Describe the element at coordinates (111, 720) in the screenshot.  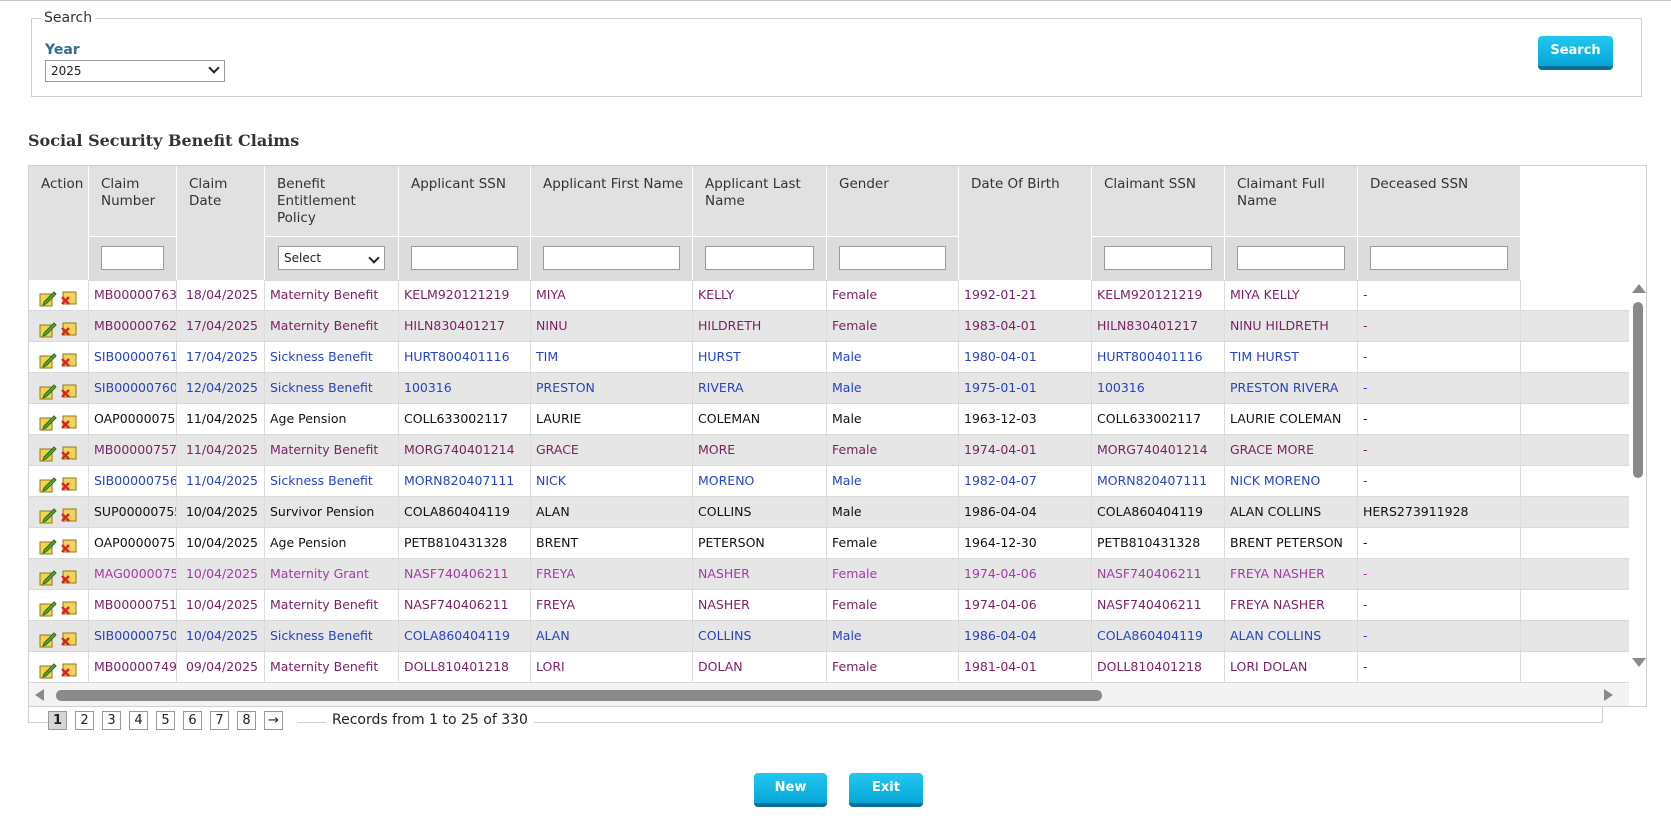
I see `page-button-3: 3` at that location.